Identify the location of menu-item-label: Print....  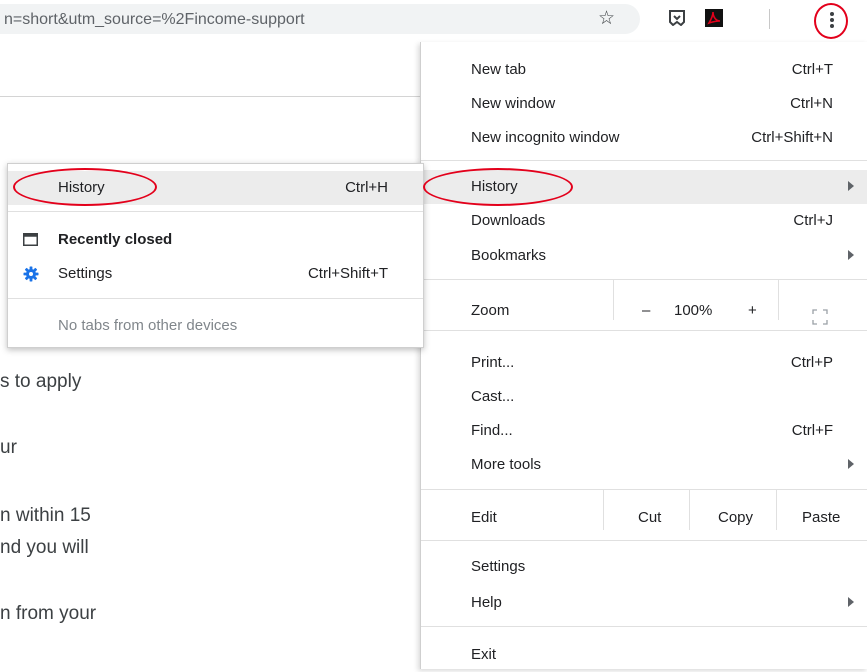
(493, 362).